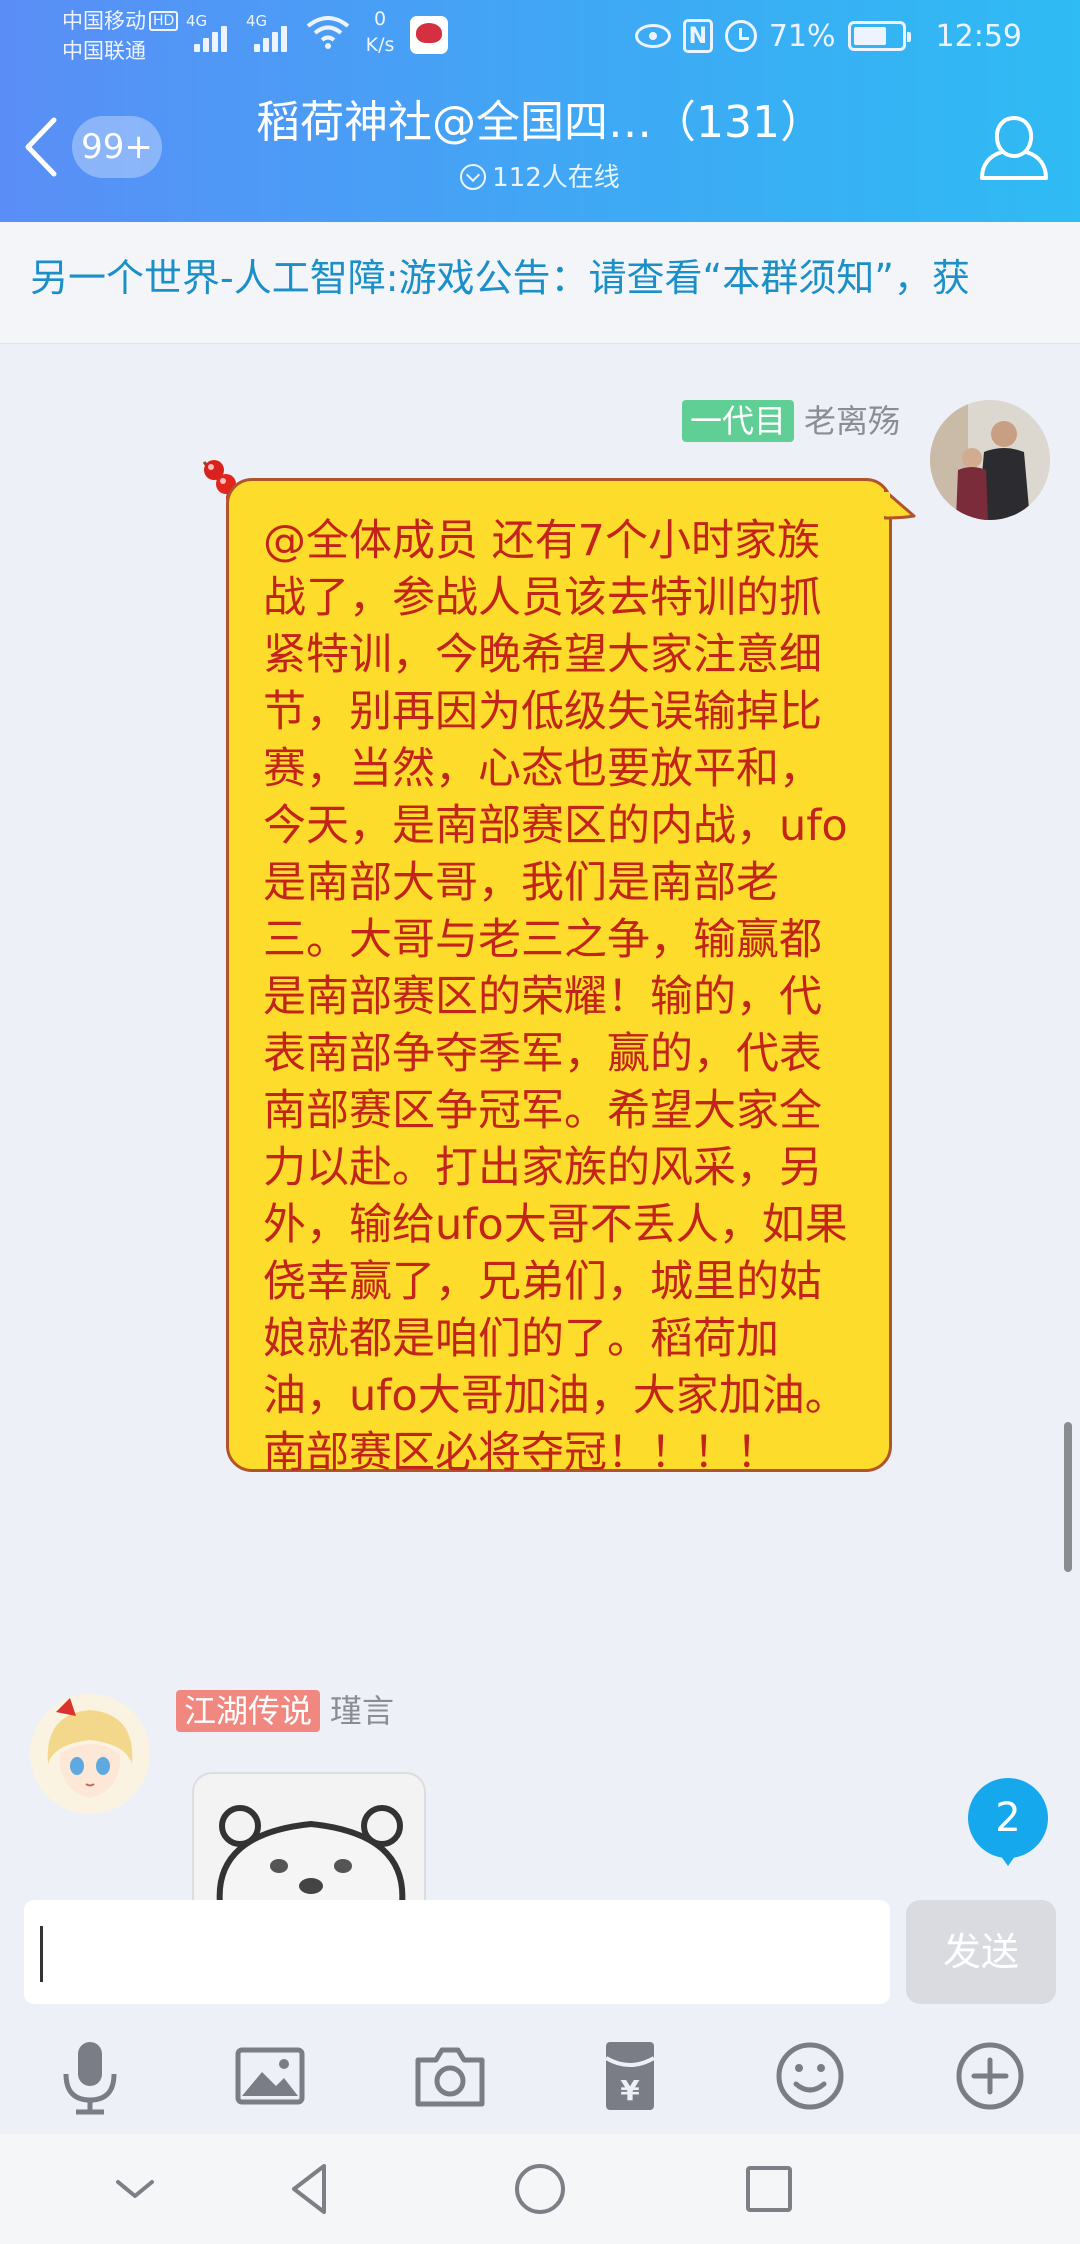  Describe the element at coordinates (457, 1952) in the screenshot. I see `message-input` at that location.